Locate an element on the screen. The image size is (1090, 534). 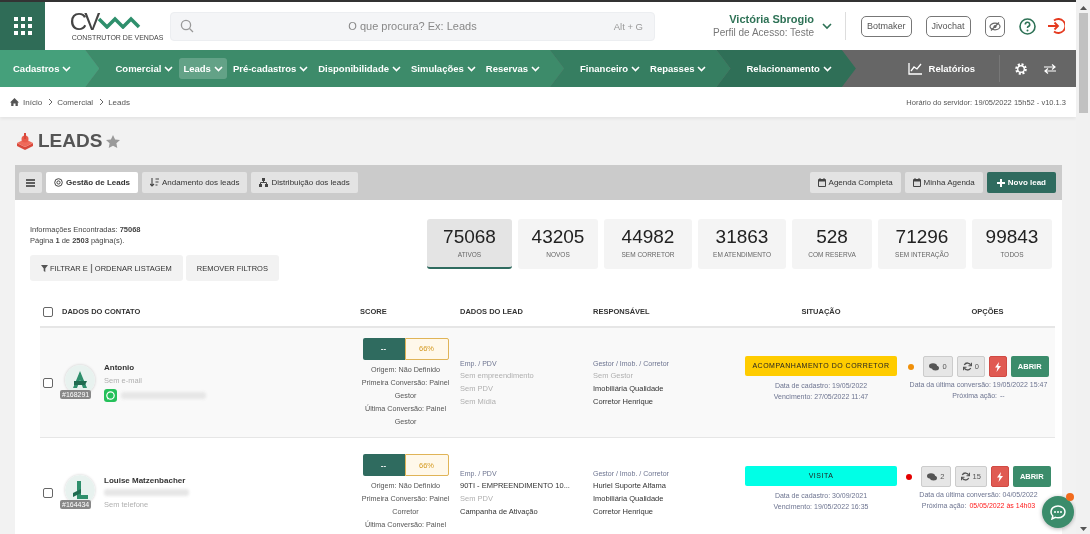
menu-item: Reservas is located at coordinates (513, 68).